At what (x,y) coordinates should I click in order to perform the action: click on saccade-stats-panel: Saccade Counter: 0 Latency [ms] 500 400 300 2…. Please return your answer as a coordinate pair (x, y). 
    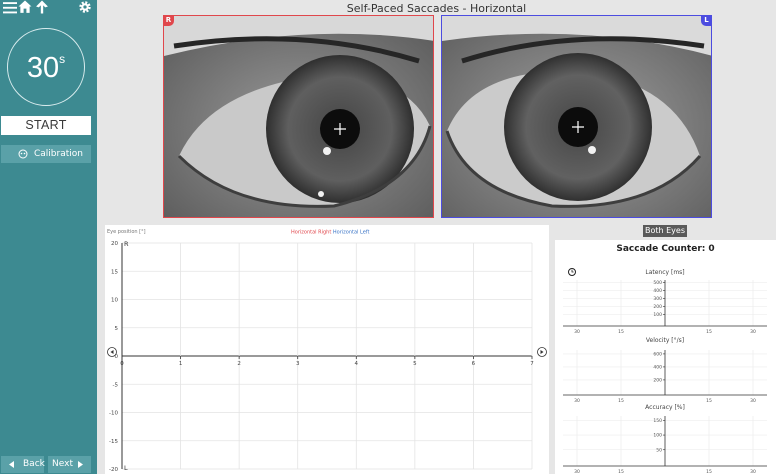
    Looking at the image, I should click on (665, 357).